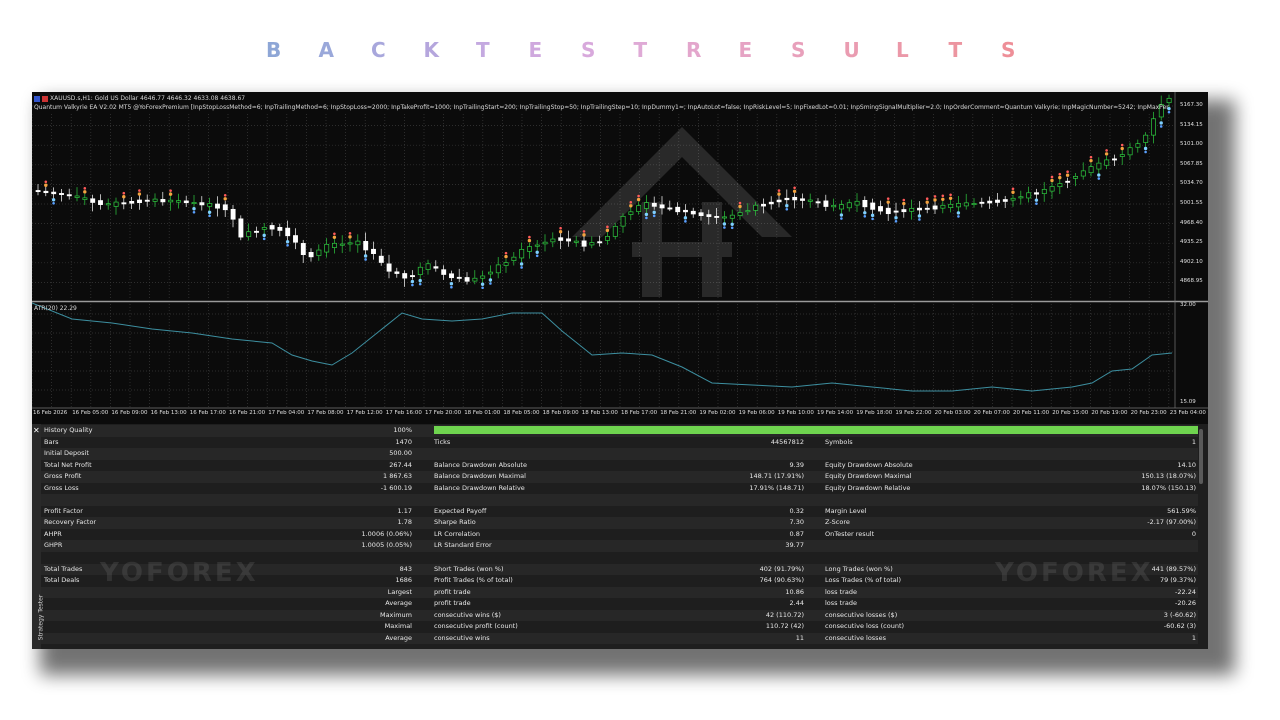  What do you see at coordinates (431, 50) in the screenshot?
I see `banner-letter: K` at bounding box center [431, 50].